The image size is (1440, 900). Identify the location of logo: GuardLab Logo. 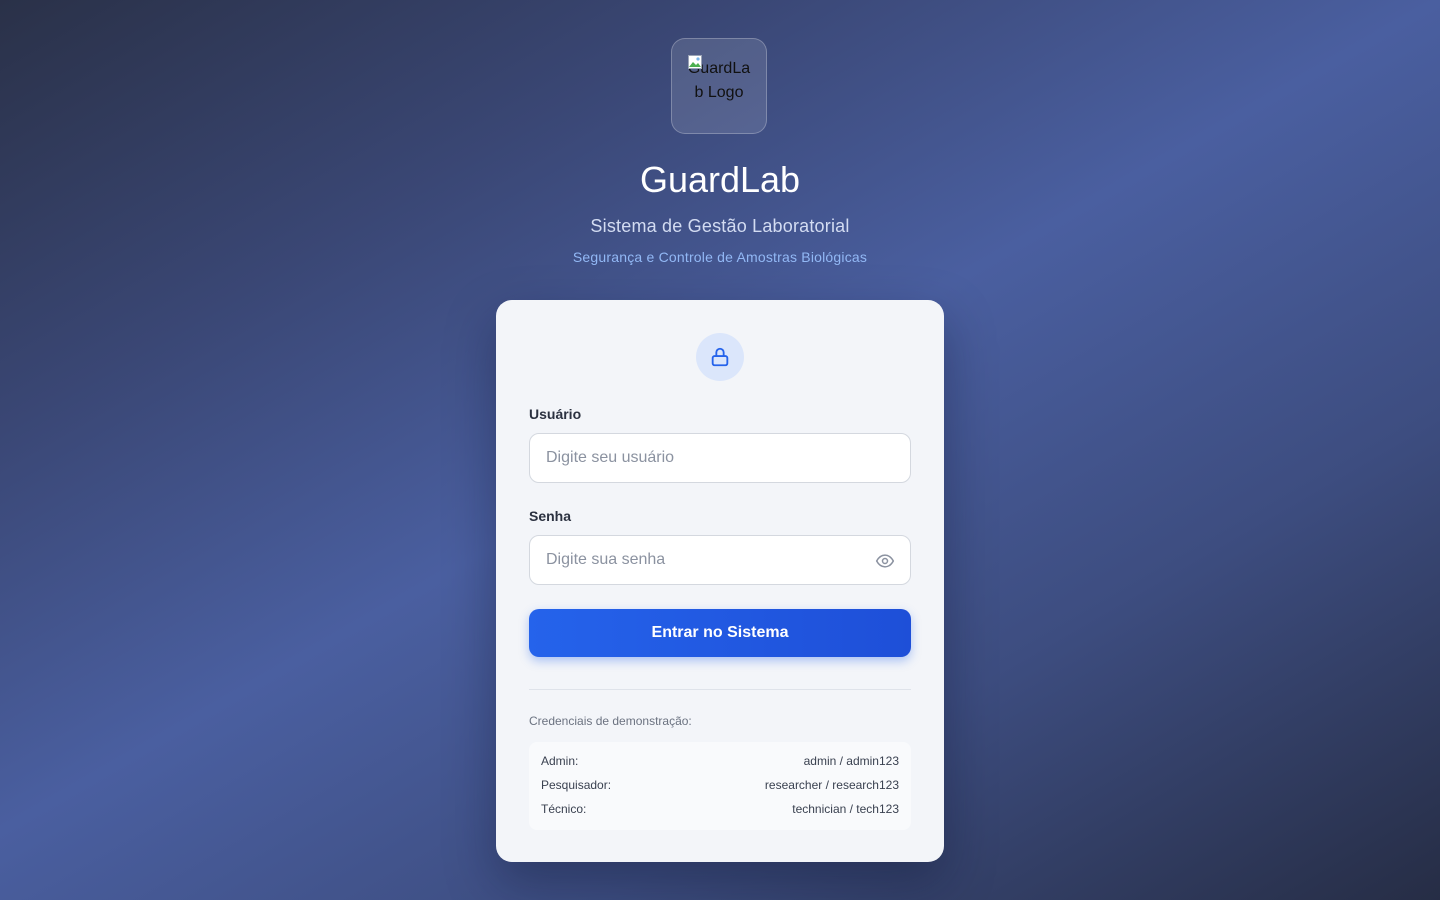
(719, 86).